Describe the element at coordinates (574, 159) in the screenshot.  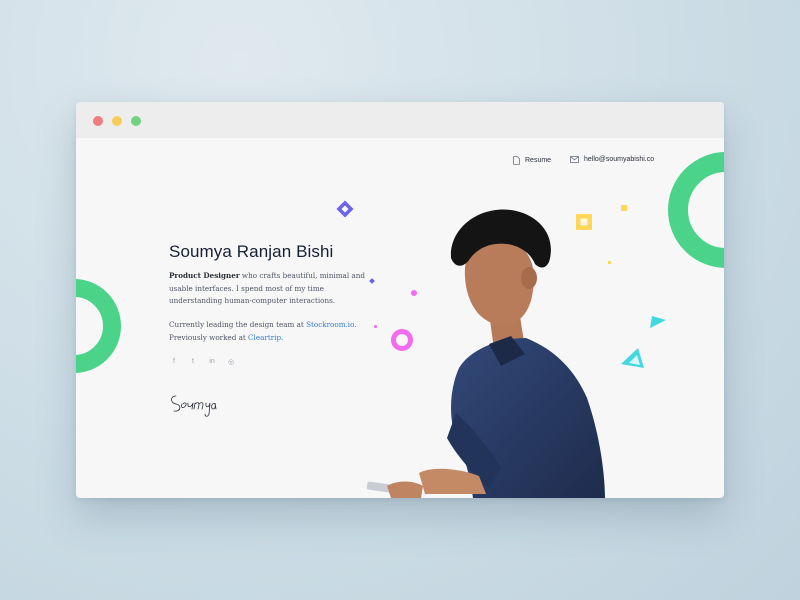
I see `mail-icon` at that location.